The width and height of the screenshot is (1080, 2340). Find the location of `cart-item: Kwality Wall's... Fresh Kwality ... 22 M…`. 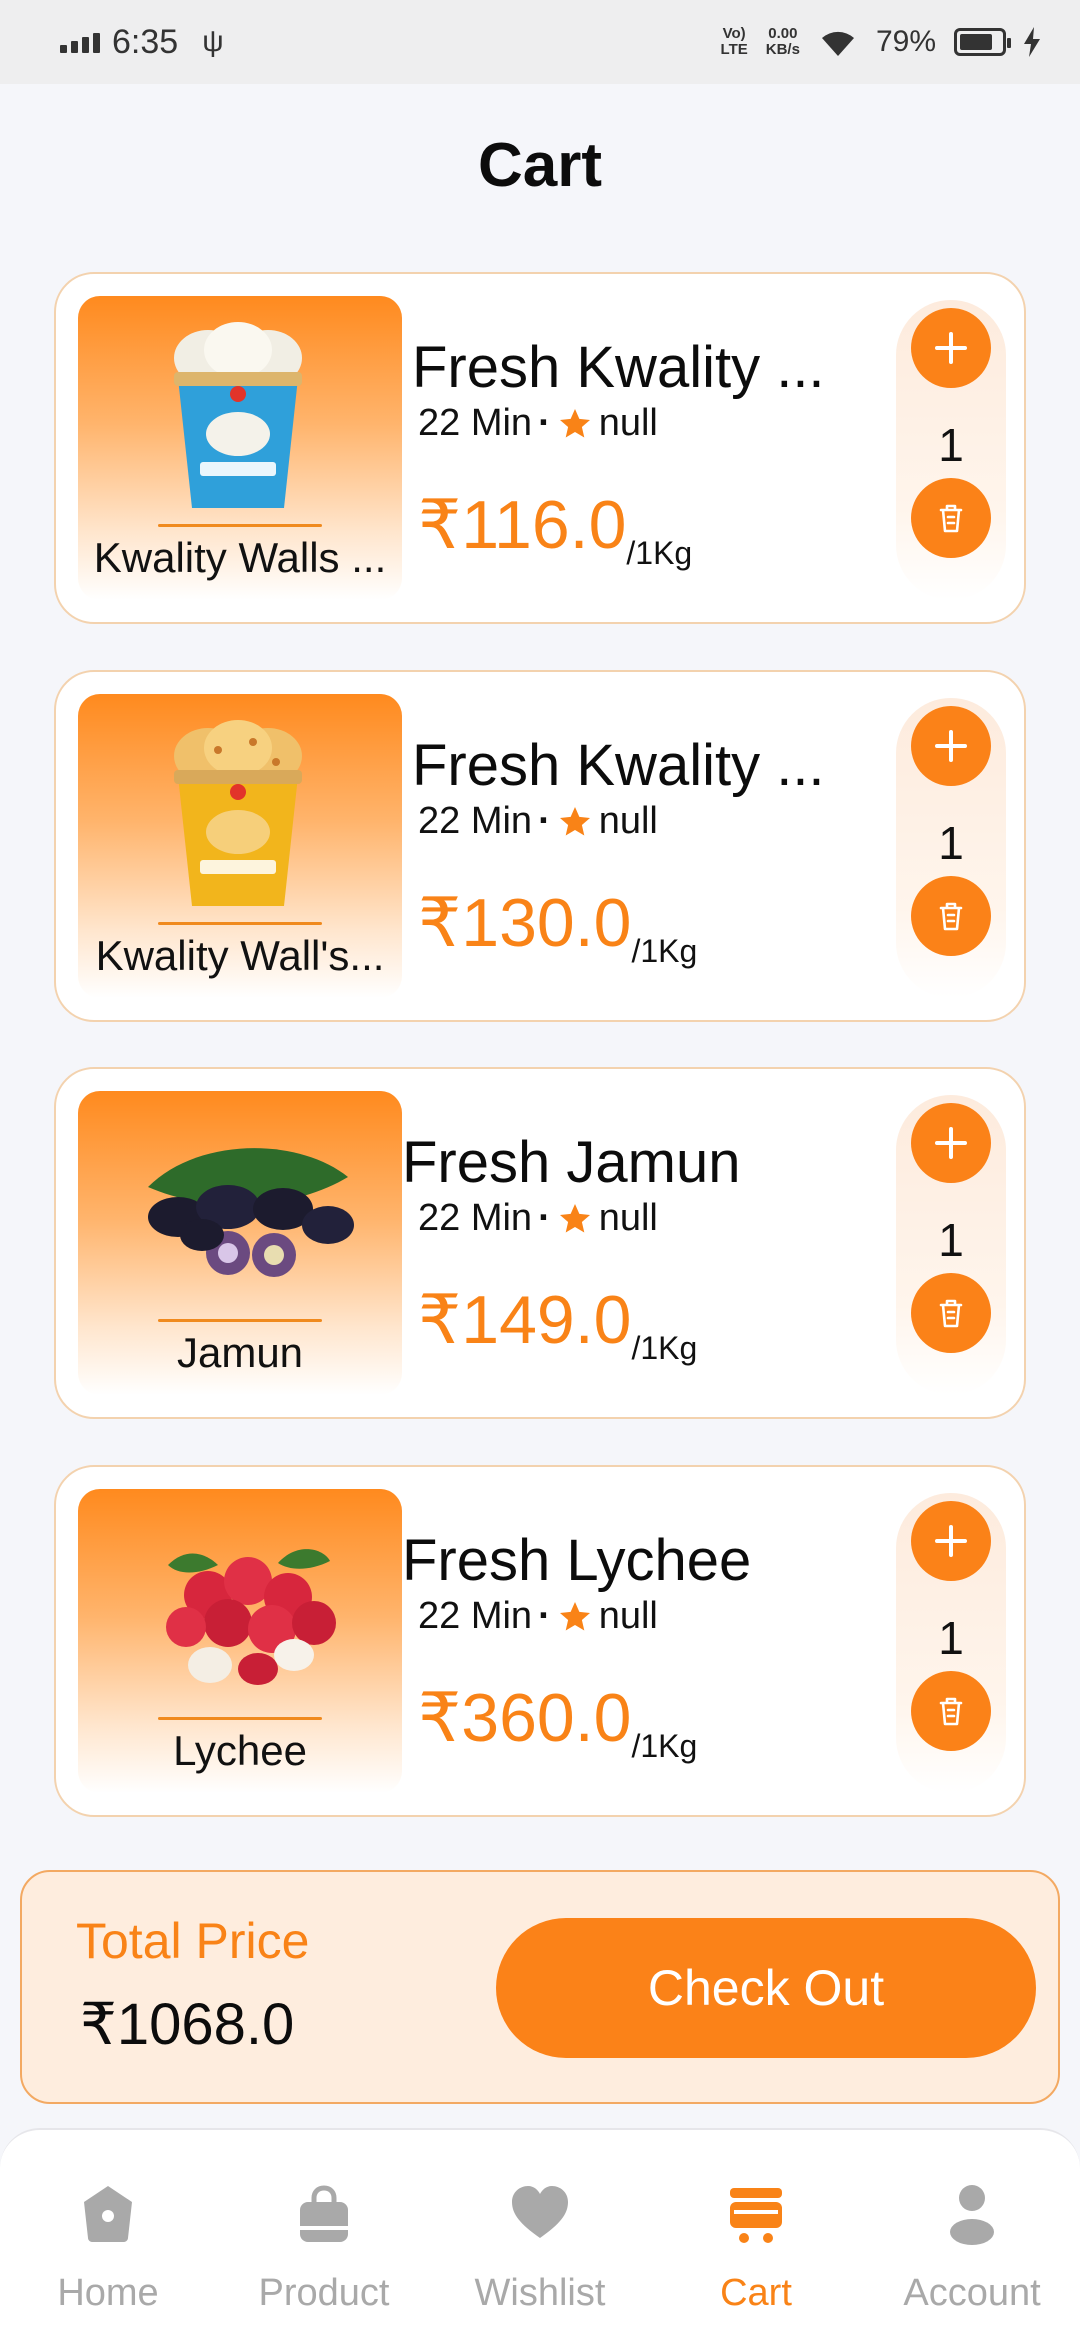

cart-item: Kwality Wall's... Fresh Kwality ... 22 M… is located at coordinates (540, 846).